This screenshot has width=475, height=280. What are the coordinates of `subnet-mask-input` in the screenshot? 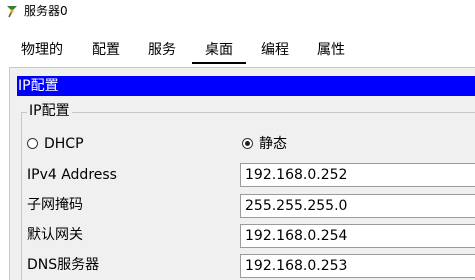 It's located at (357, 206).